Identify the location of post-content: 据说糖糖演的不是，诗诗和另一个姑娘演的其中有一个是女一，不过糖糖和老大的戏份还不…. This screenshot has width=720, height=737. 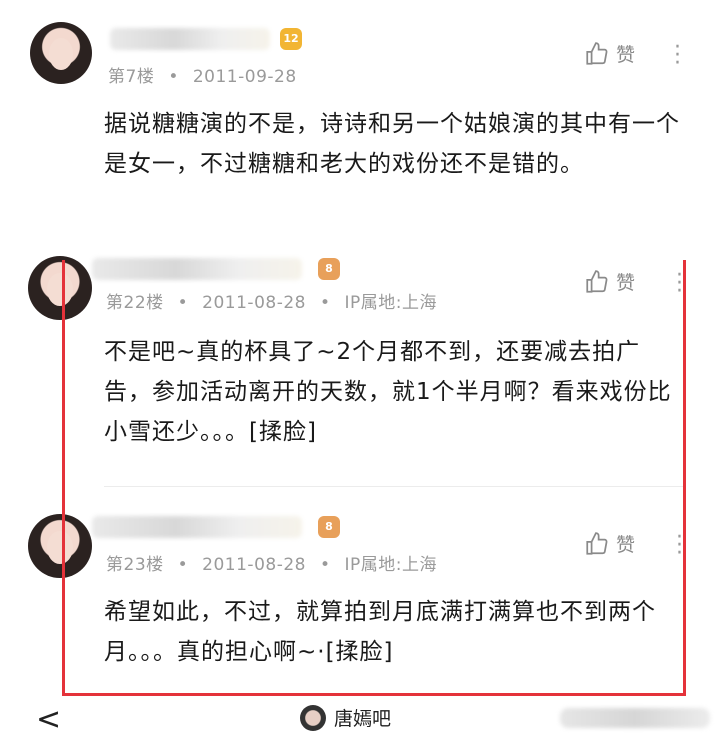
(392, 144).